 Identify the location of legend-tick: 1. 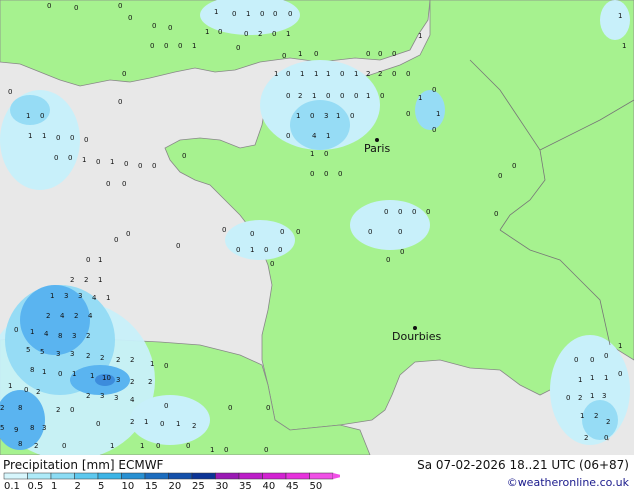
(54, 485).